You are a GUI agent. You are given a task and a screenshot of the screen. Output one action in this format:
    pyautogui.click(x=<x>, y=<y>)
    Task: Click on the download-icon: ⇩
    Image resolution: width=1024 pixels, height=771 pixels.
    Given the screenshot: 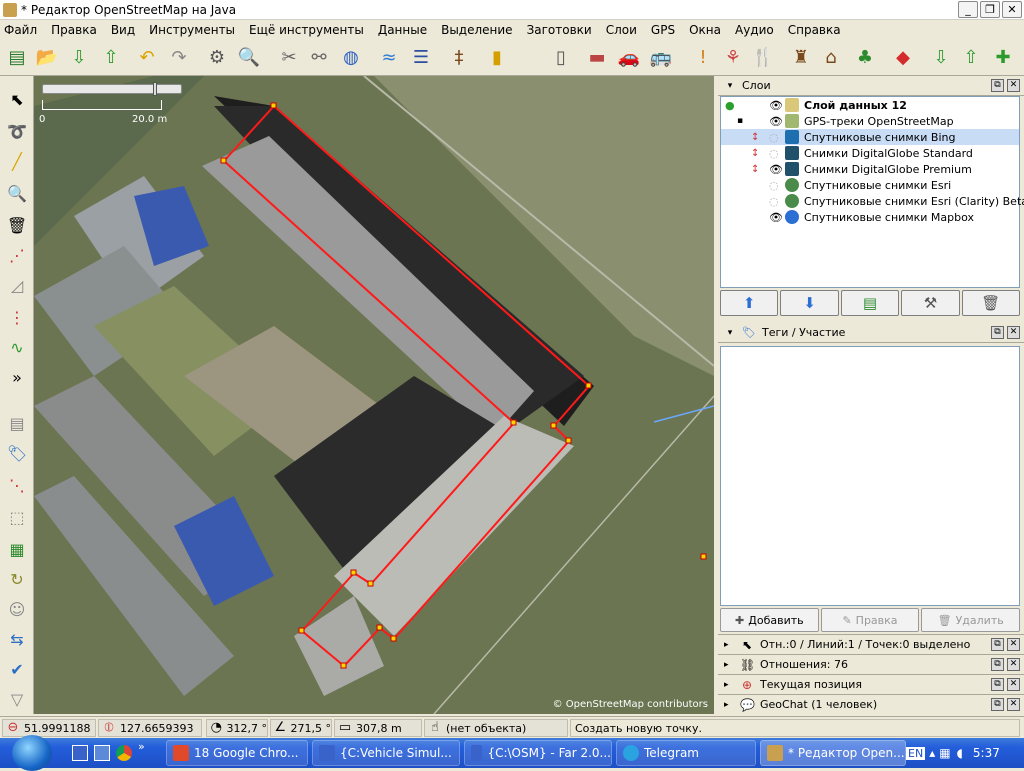 What is the action you would take?
    pyautogui.click(x=79, y=57)
    